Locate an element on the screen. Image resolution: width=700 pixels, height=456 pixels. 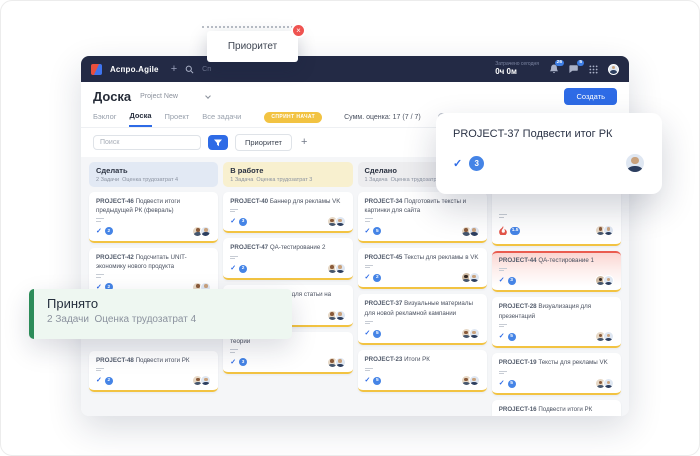
task-card: PROJECT-23 Итоги РК ✓ 5 is located at coordinates (422, 371).